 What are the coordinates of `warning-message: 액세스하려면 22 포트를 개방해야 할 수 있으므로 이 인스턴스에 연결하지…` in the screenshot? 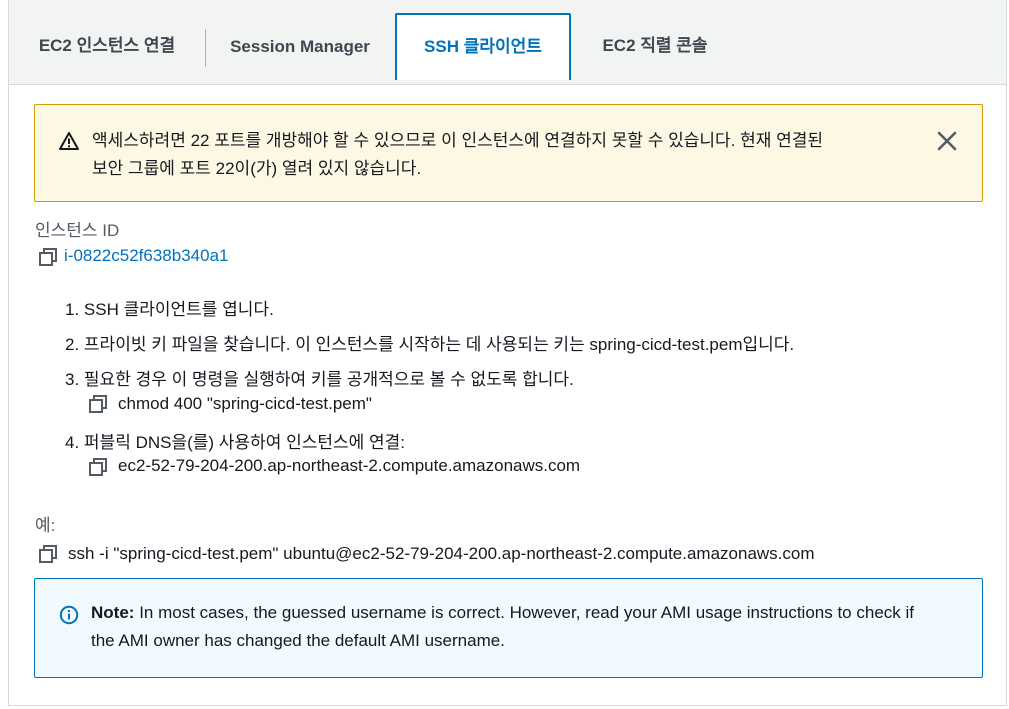 It's located at (507, 155).